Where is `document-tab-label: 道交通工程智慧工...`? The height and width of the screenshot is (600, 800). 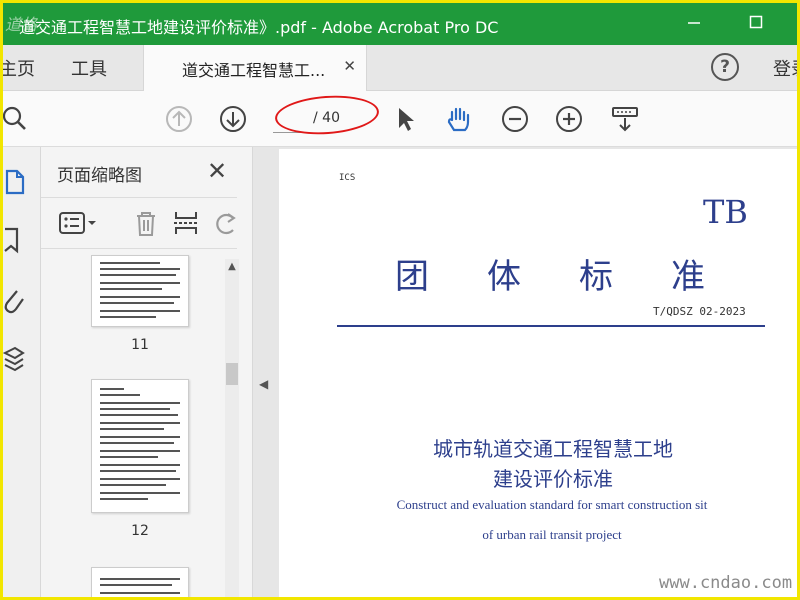 document-tab-label: 道交通工程智慧工... is located at coordinates (254, 70).